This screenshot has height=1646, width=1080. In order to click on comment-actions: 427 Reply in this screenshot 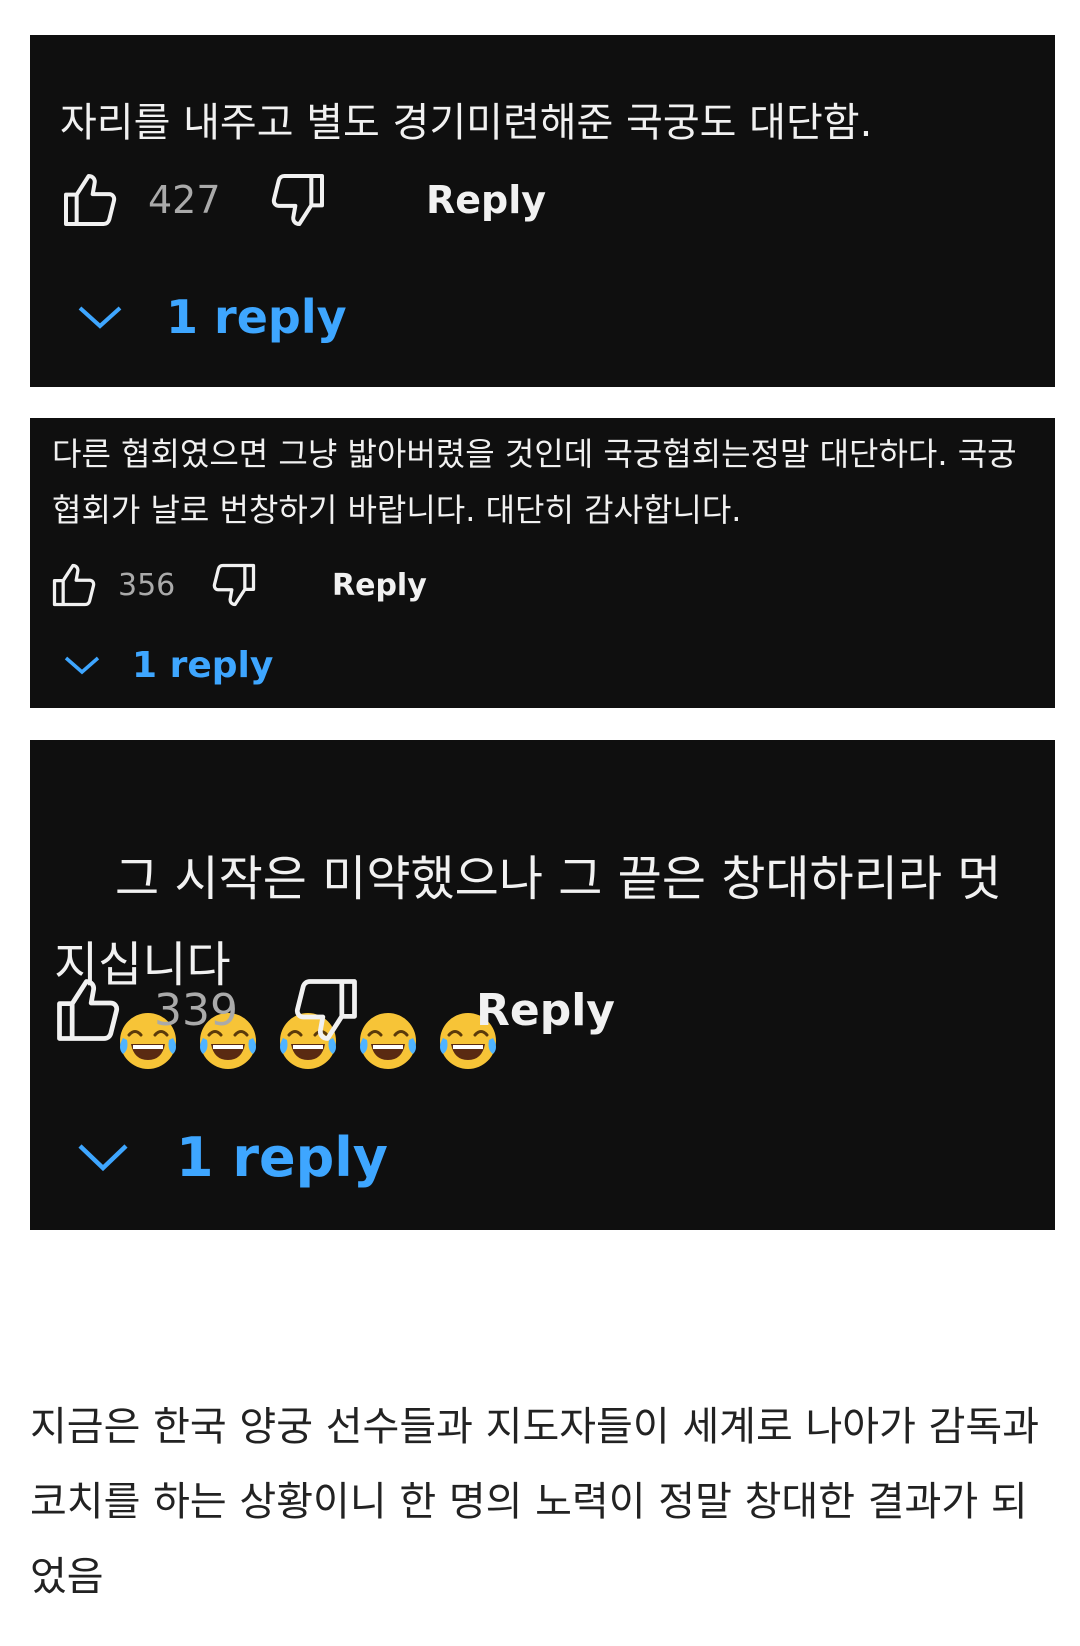, I will do `click(302, 200)`.